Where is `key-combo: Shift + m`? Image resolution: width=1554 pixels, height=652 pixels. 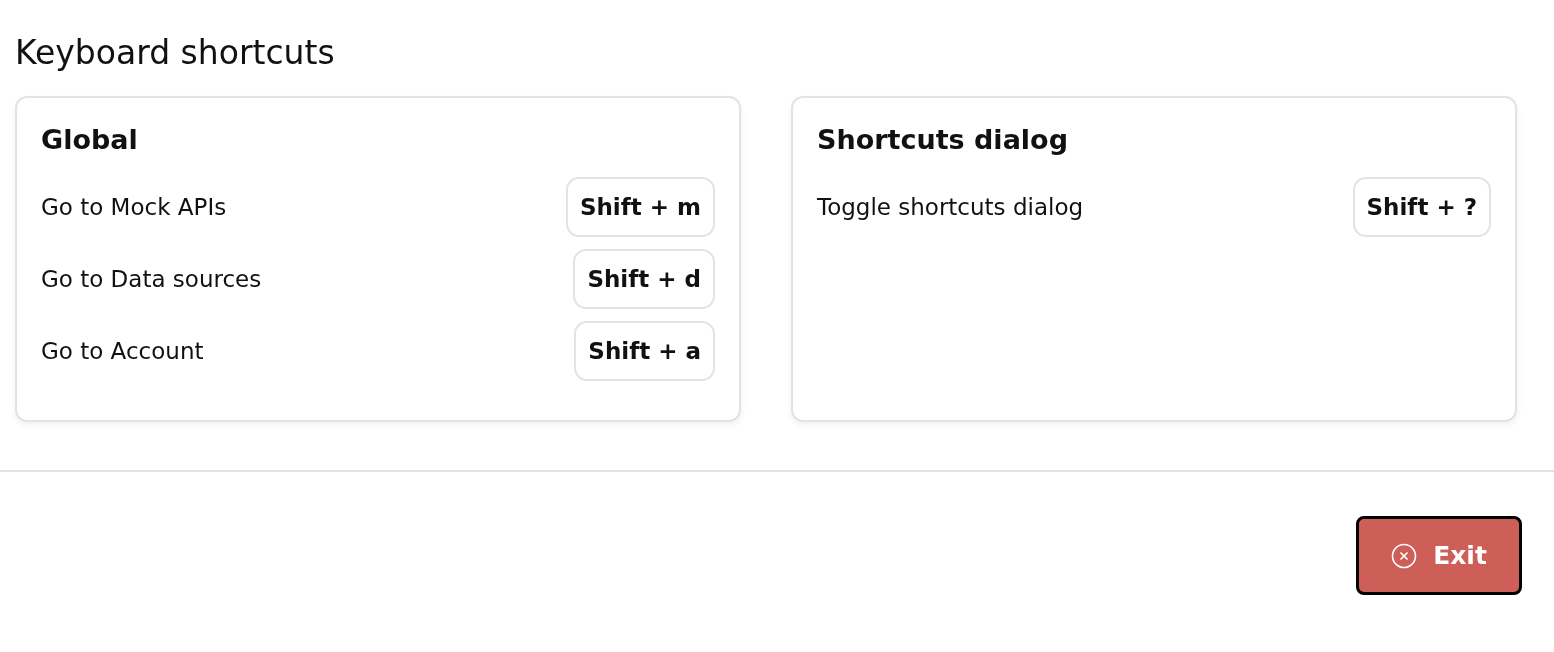
key-combo: Shift + m is located at coordinates (640, 207).